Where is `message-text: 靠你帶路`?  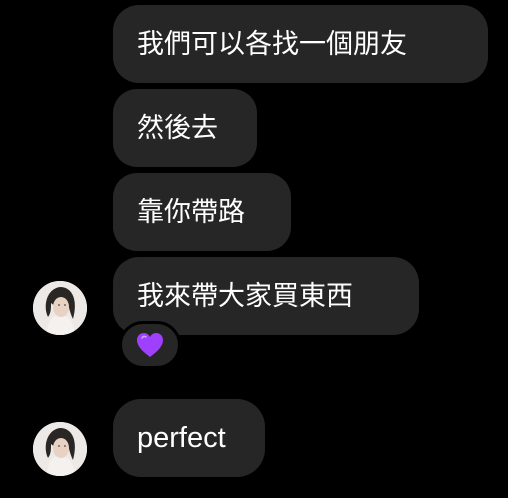
message-text: 靠你帶路 is located at coordinates (191, 212).